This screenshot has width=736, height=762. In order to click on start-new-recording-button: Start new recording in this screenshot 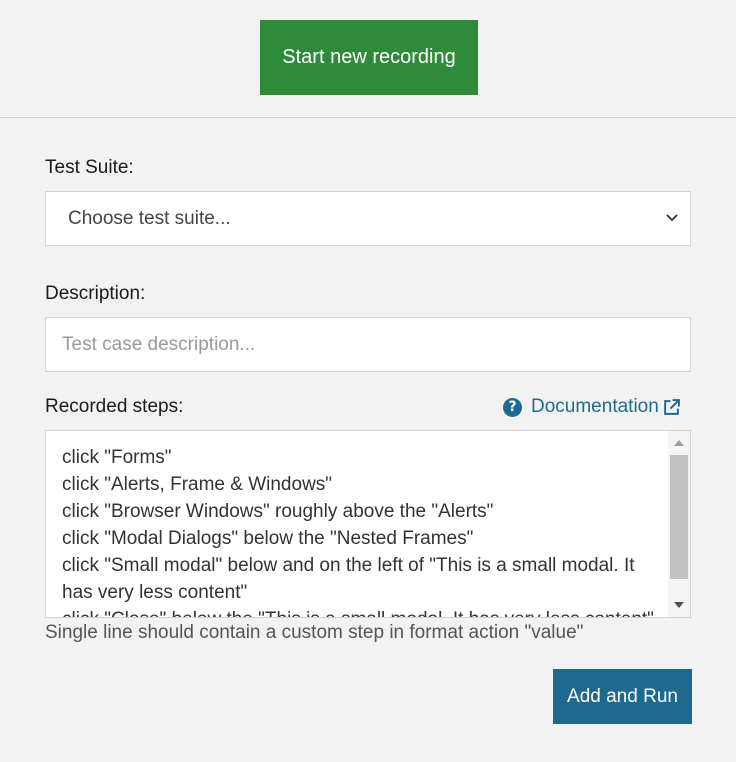, I will do `click(369, 57)`.